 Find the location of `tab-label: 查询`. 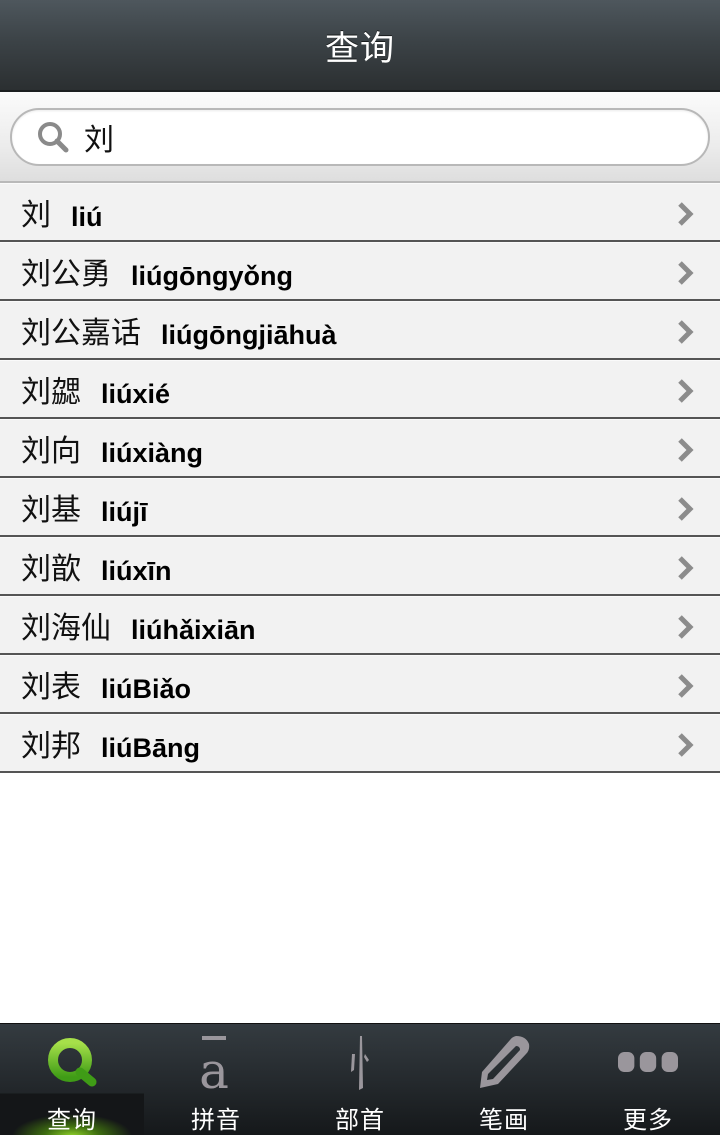

tab-label: 查询 is located at coordinates (72, 1120).